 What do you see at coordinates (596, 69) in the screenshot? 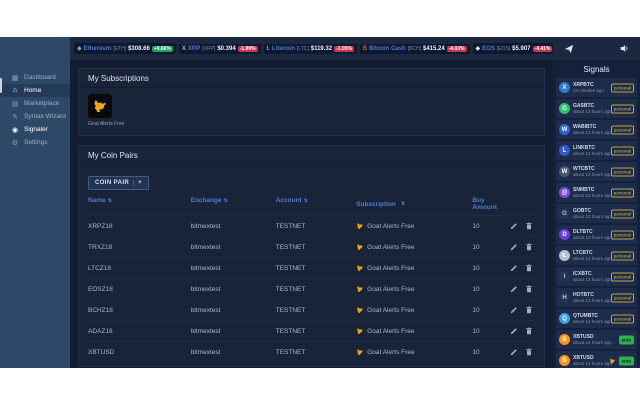
I see `signals-title: Signals` at bounding box center [596, 69].